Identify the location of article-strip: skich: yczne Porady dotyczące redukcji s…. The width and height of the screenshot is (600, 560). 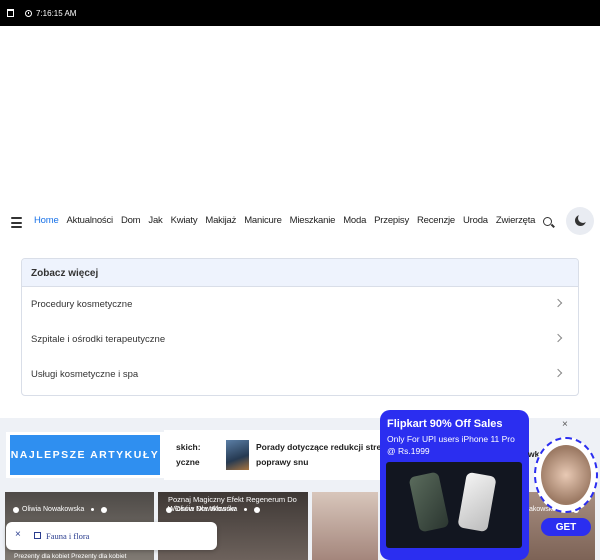
(274, 455).